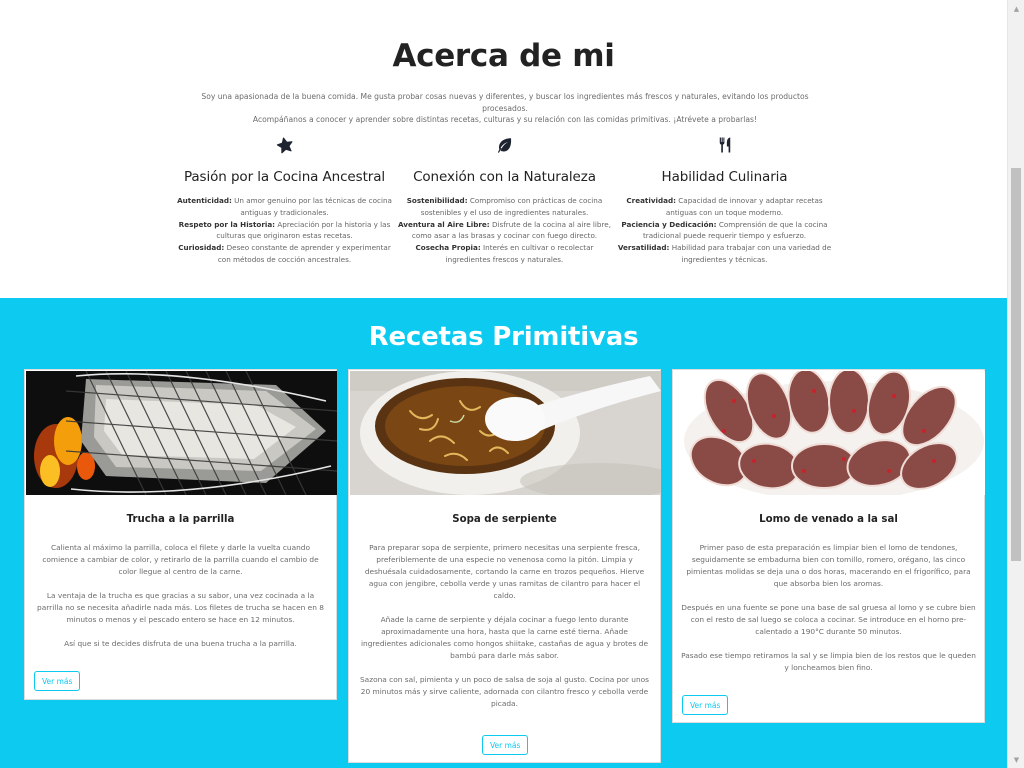 The width and height of the screenshot is (1024, 768). What do you see at coordinates (1016, 8) in the screenshot?
I see `scroll-up-arrow-icon: ▲` at bounding box center [1016, 8].